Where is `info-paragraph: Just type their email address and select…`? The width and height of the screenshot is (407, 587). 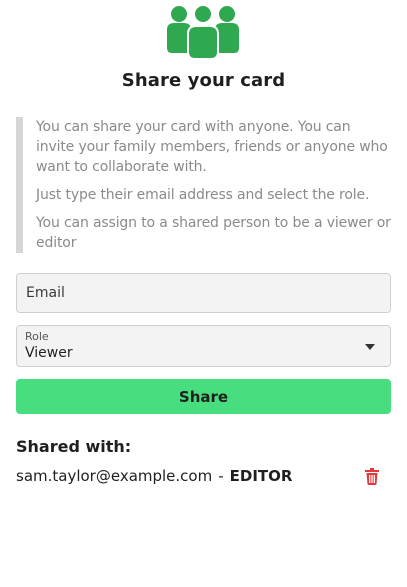 info-paragraph: Just type their email address and select… is located at coordinates (203, 195).